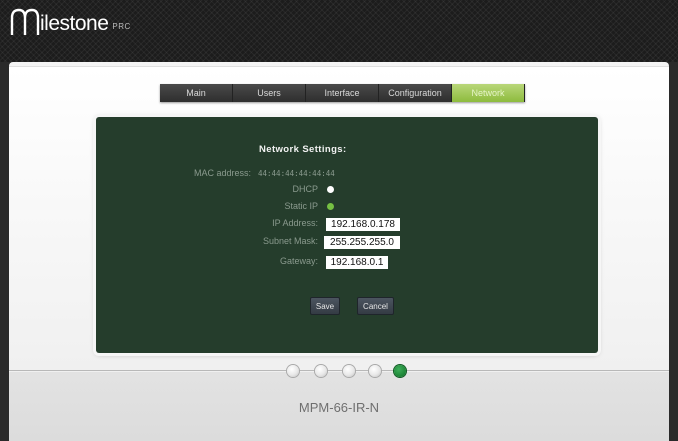 The height and width of the screenshot is (441, 678). What do you see at coordinates (196, 93) in the screenshot?
I see `tab-main: Main` at bounding box center [196, 93].